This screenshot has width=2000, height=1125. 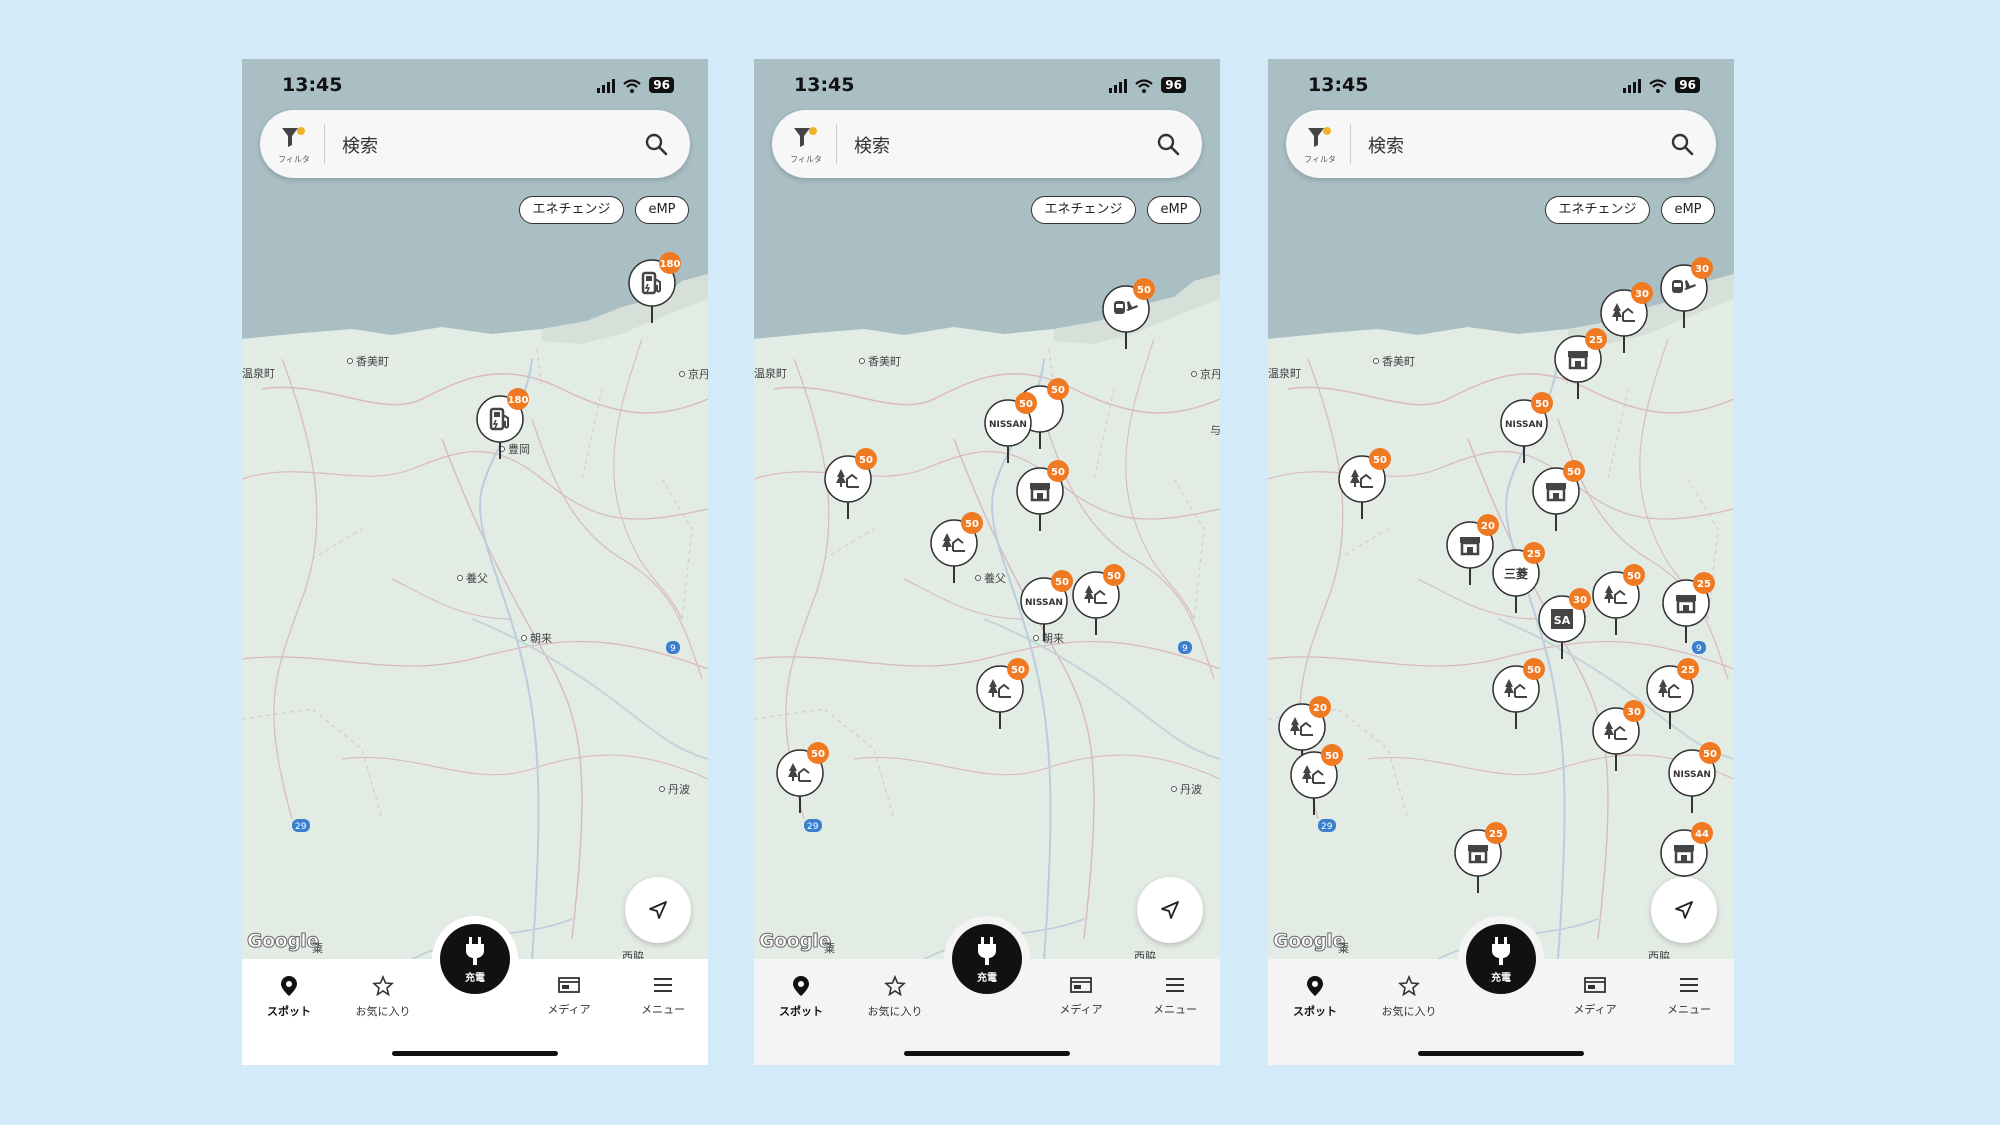 What do you see at coordinates (258, 373) in the screenshot?
I see `place-label-onsen: 温泉町` at bounding box center [258, 373].